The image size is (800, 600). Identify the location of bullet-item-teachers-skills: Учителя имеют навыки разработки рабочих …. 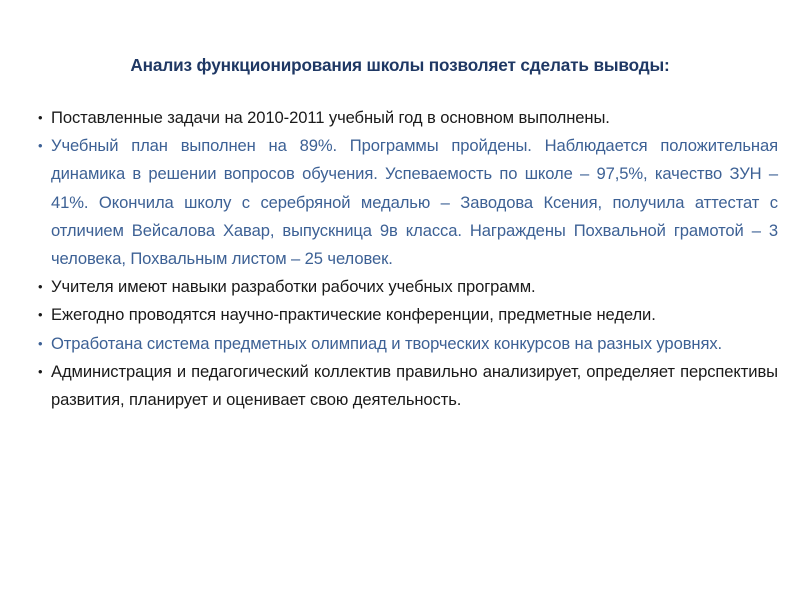
(408, 287).